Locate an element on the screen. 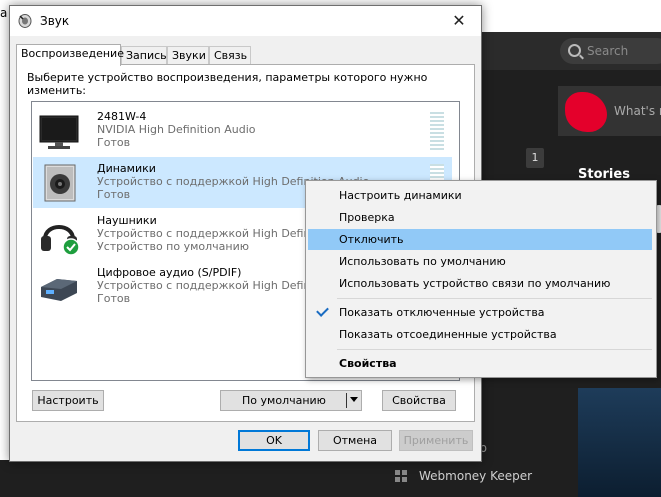  configure-button: Настроить is located at coordinates (68, 400).